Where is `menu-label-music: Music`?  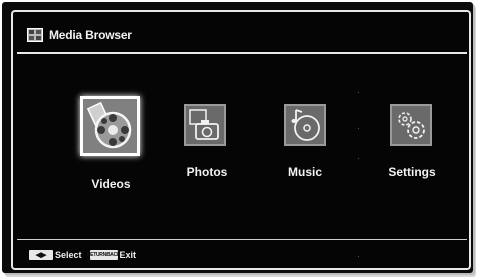
menu-label-music: Music is located at coordinates (305, 172).